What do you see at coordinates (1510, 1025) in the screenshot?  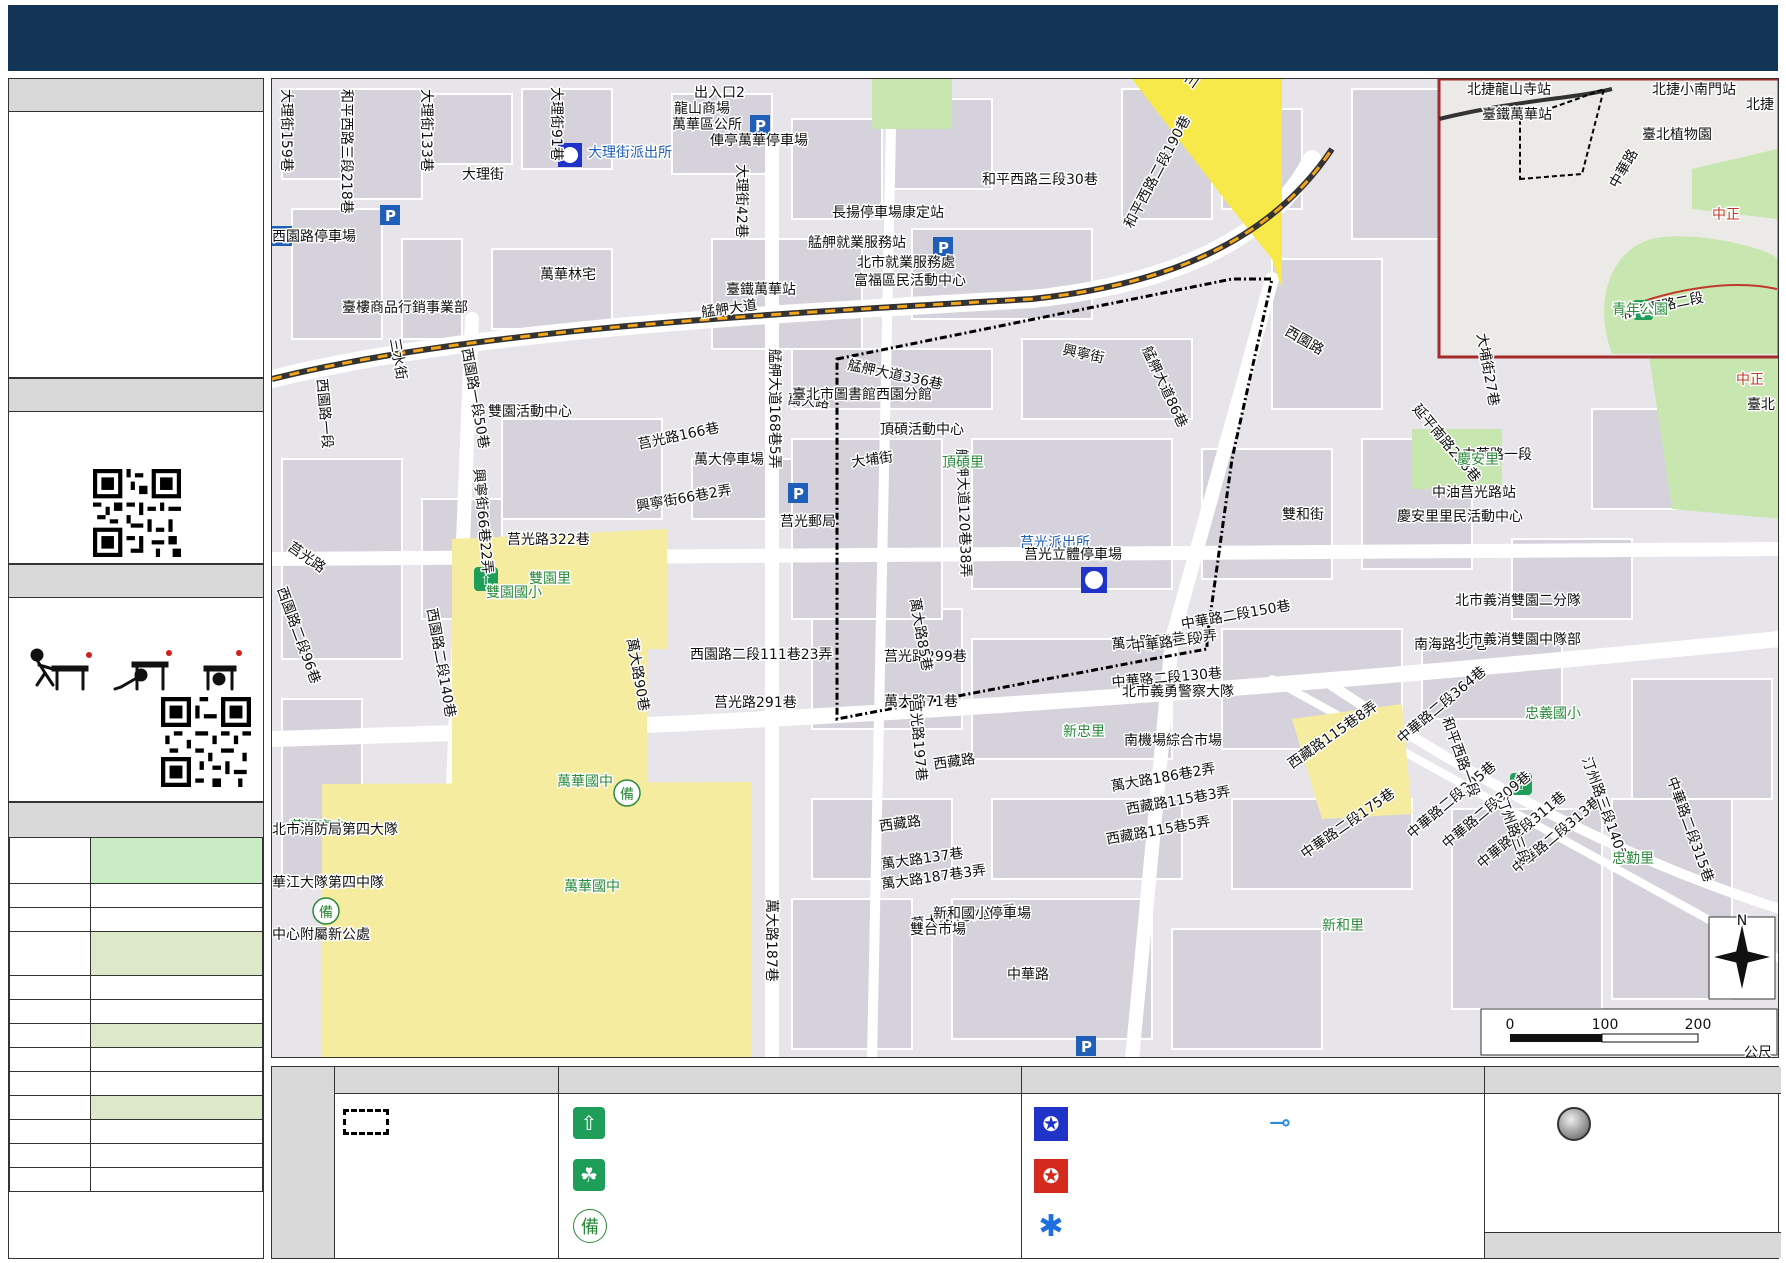 I see `scale-tick-label: 0` at bounding box center [1510, 1025].